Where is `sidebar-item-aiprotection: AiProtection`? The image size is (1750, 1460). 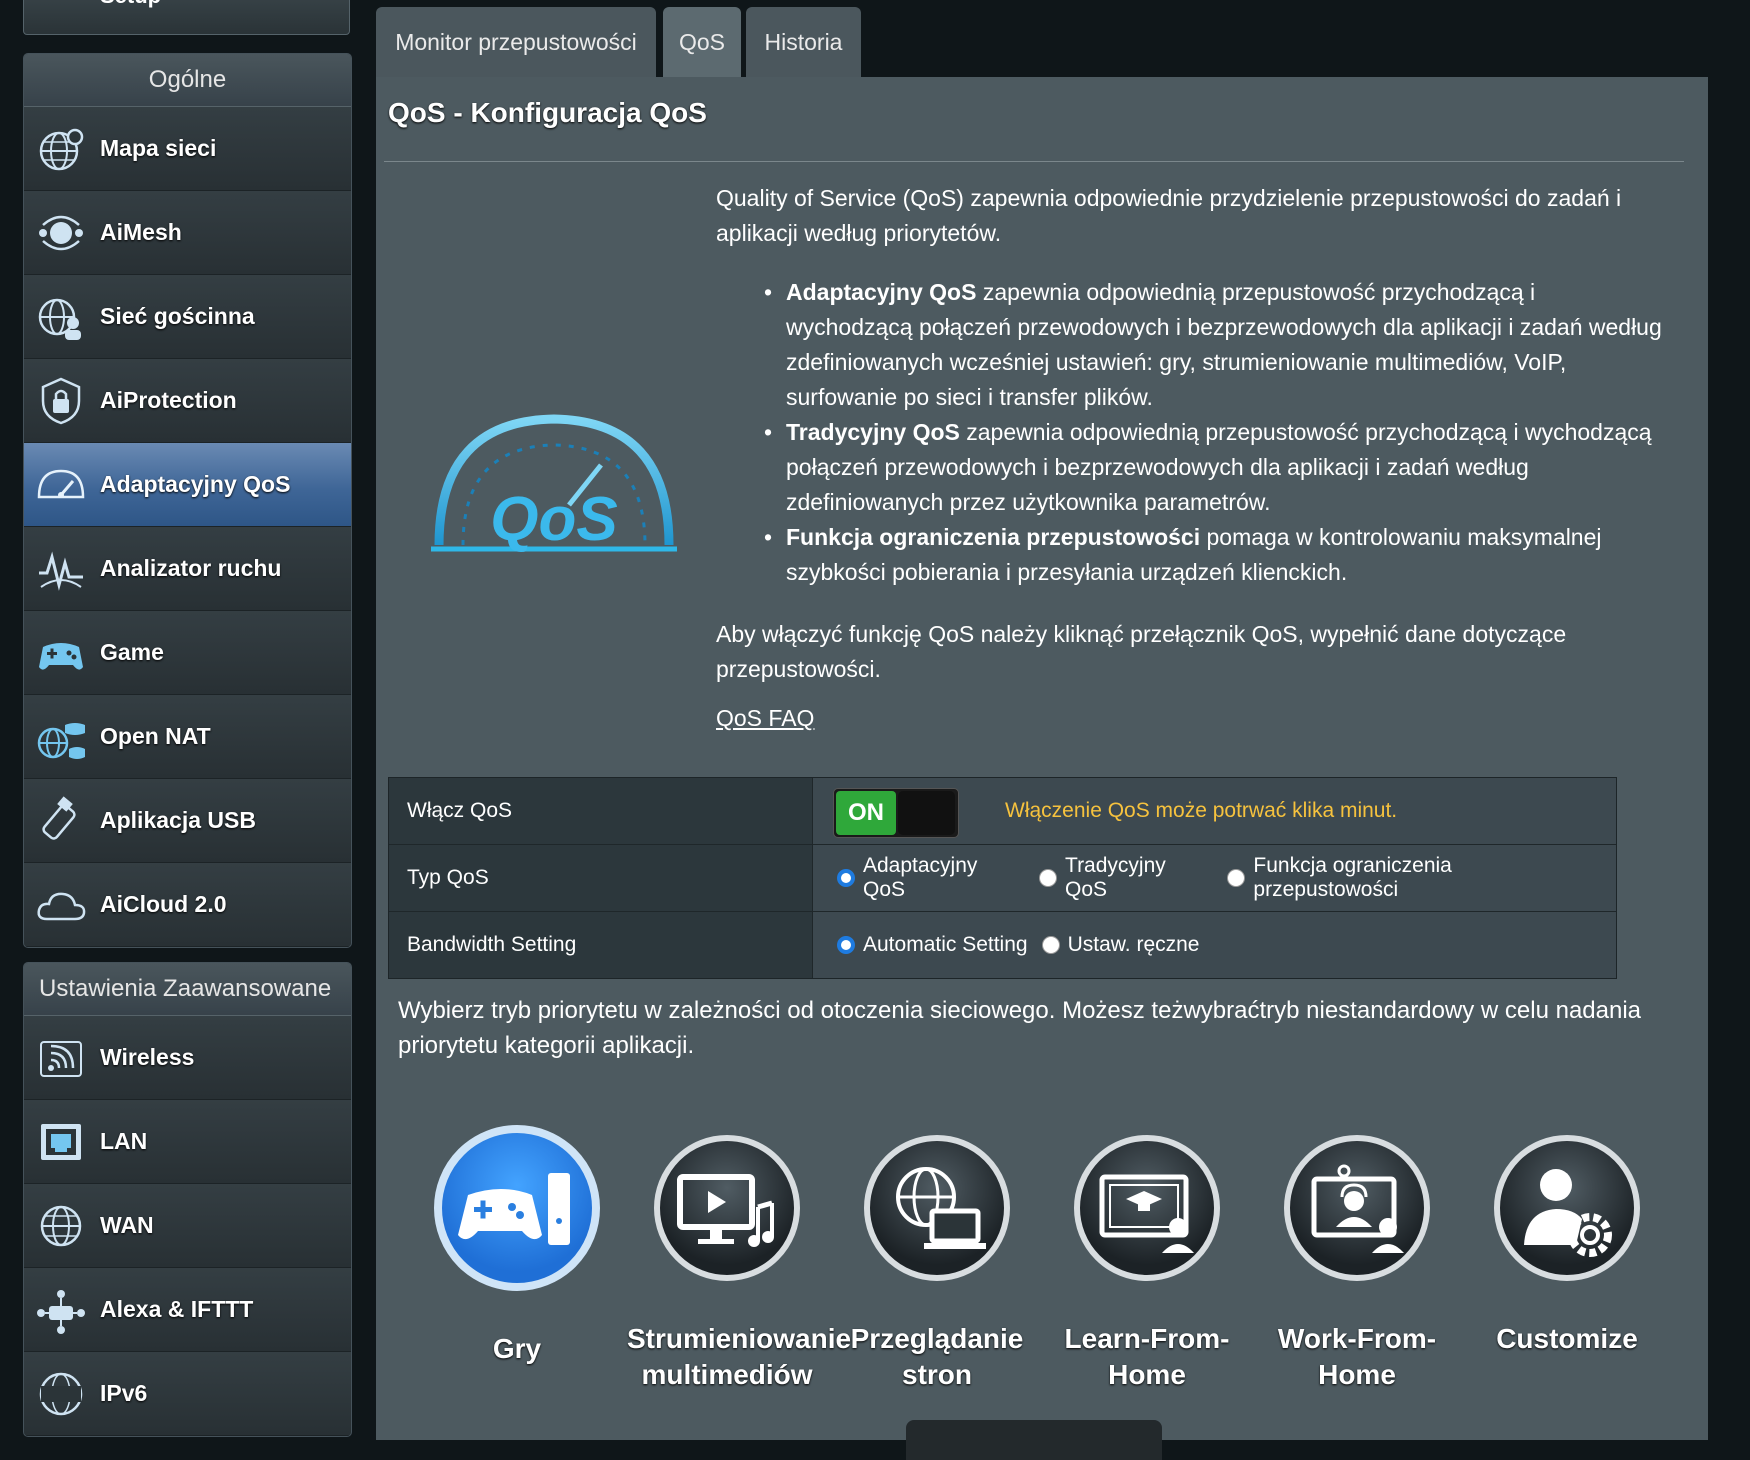 sidebar-item-aiprotection: AiProtection is located at coordinates (187, 401).